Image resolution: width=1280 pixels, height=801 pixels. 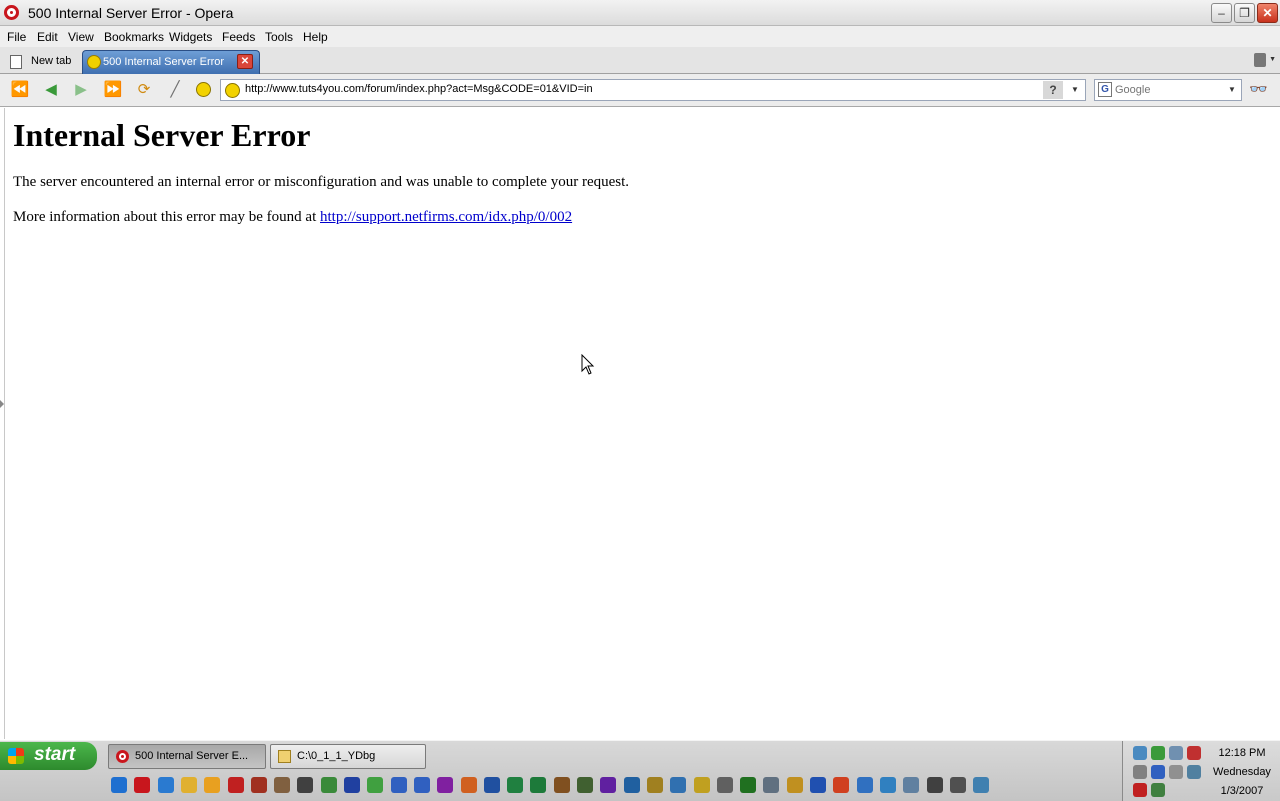 What do you see at coordinates (336, 756) in the screenshot?
I see `task-label: C:\0_1_1_YDbg` at bounding box center [336, 756].